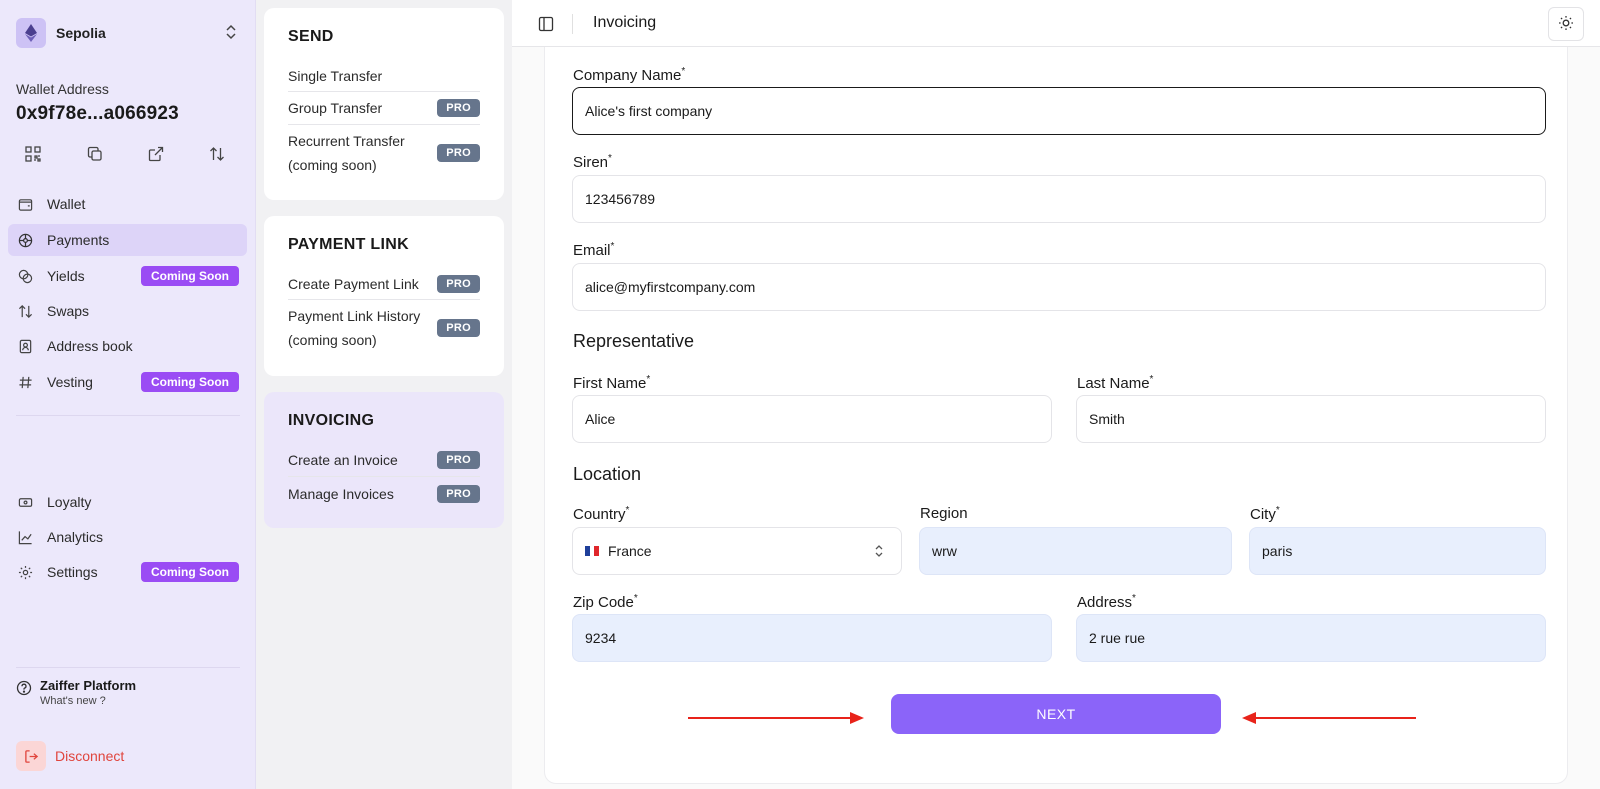  What do you see at coordinates (78, 240) in the screenshot?
I see `sidebar-item-label: Payments` at bounding box center [78, 240].